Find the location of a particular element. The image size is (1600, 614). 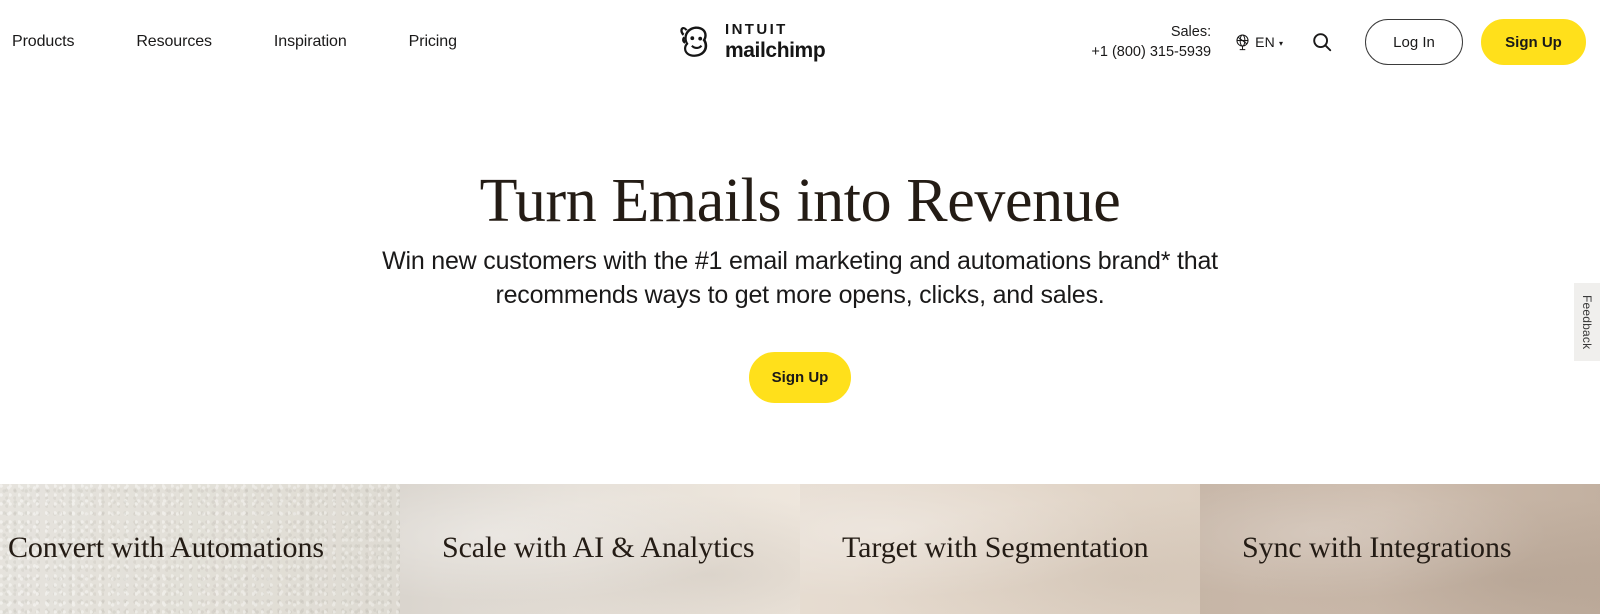

mailchimp-logo: INTUIT mailchimp is located at coordinates (750, 41).